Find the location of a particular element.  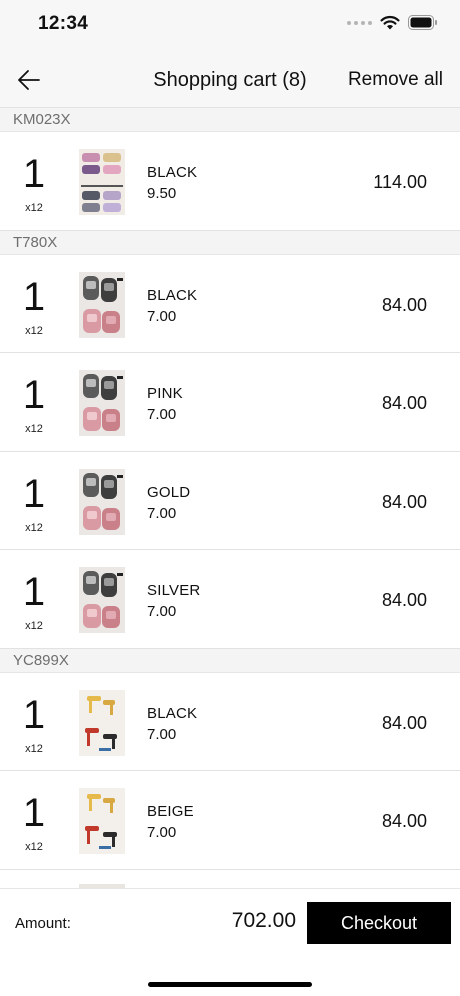

wifi-icon is located at coordinates (390, 22).